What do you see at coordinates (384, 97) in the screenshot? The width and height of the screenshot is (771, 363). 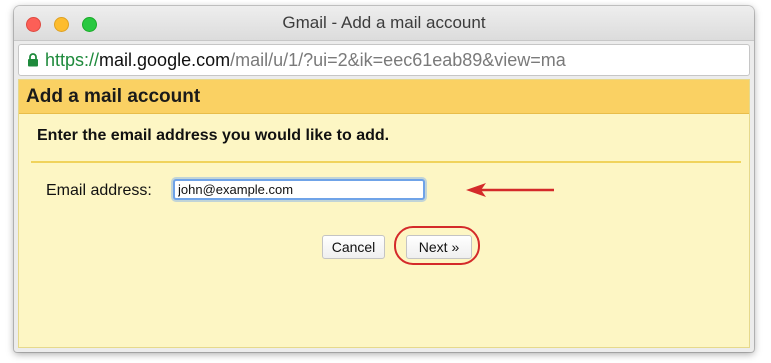 I see `dialog-header: Add a mail account` at bounding box center [384, 97].